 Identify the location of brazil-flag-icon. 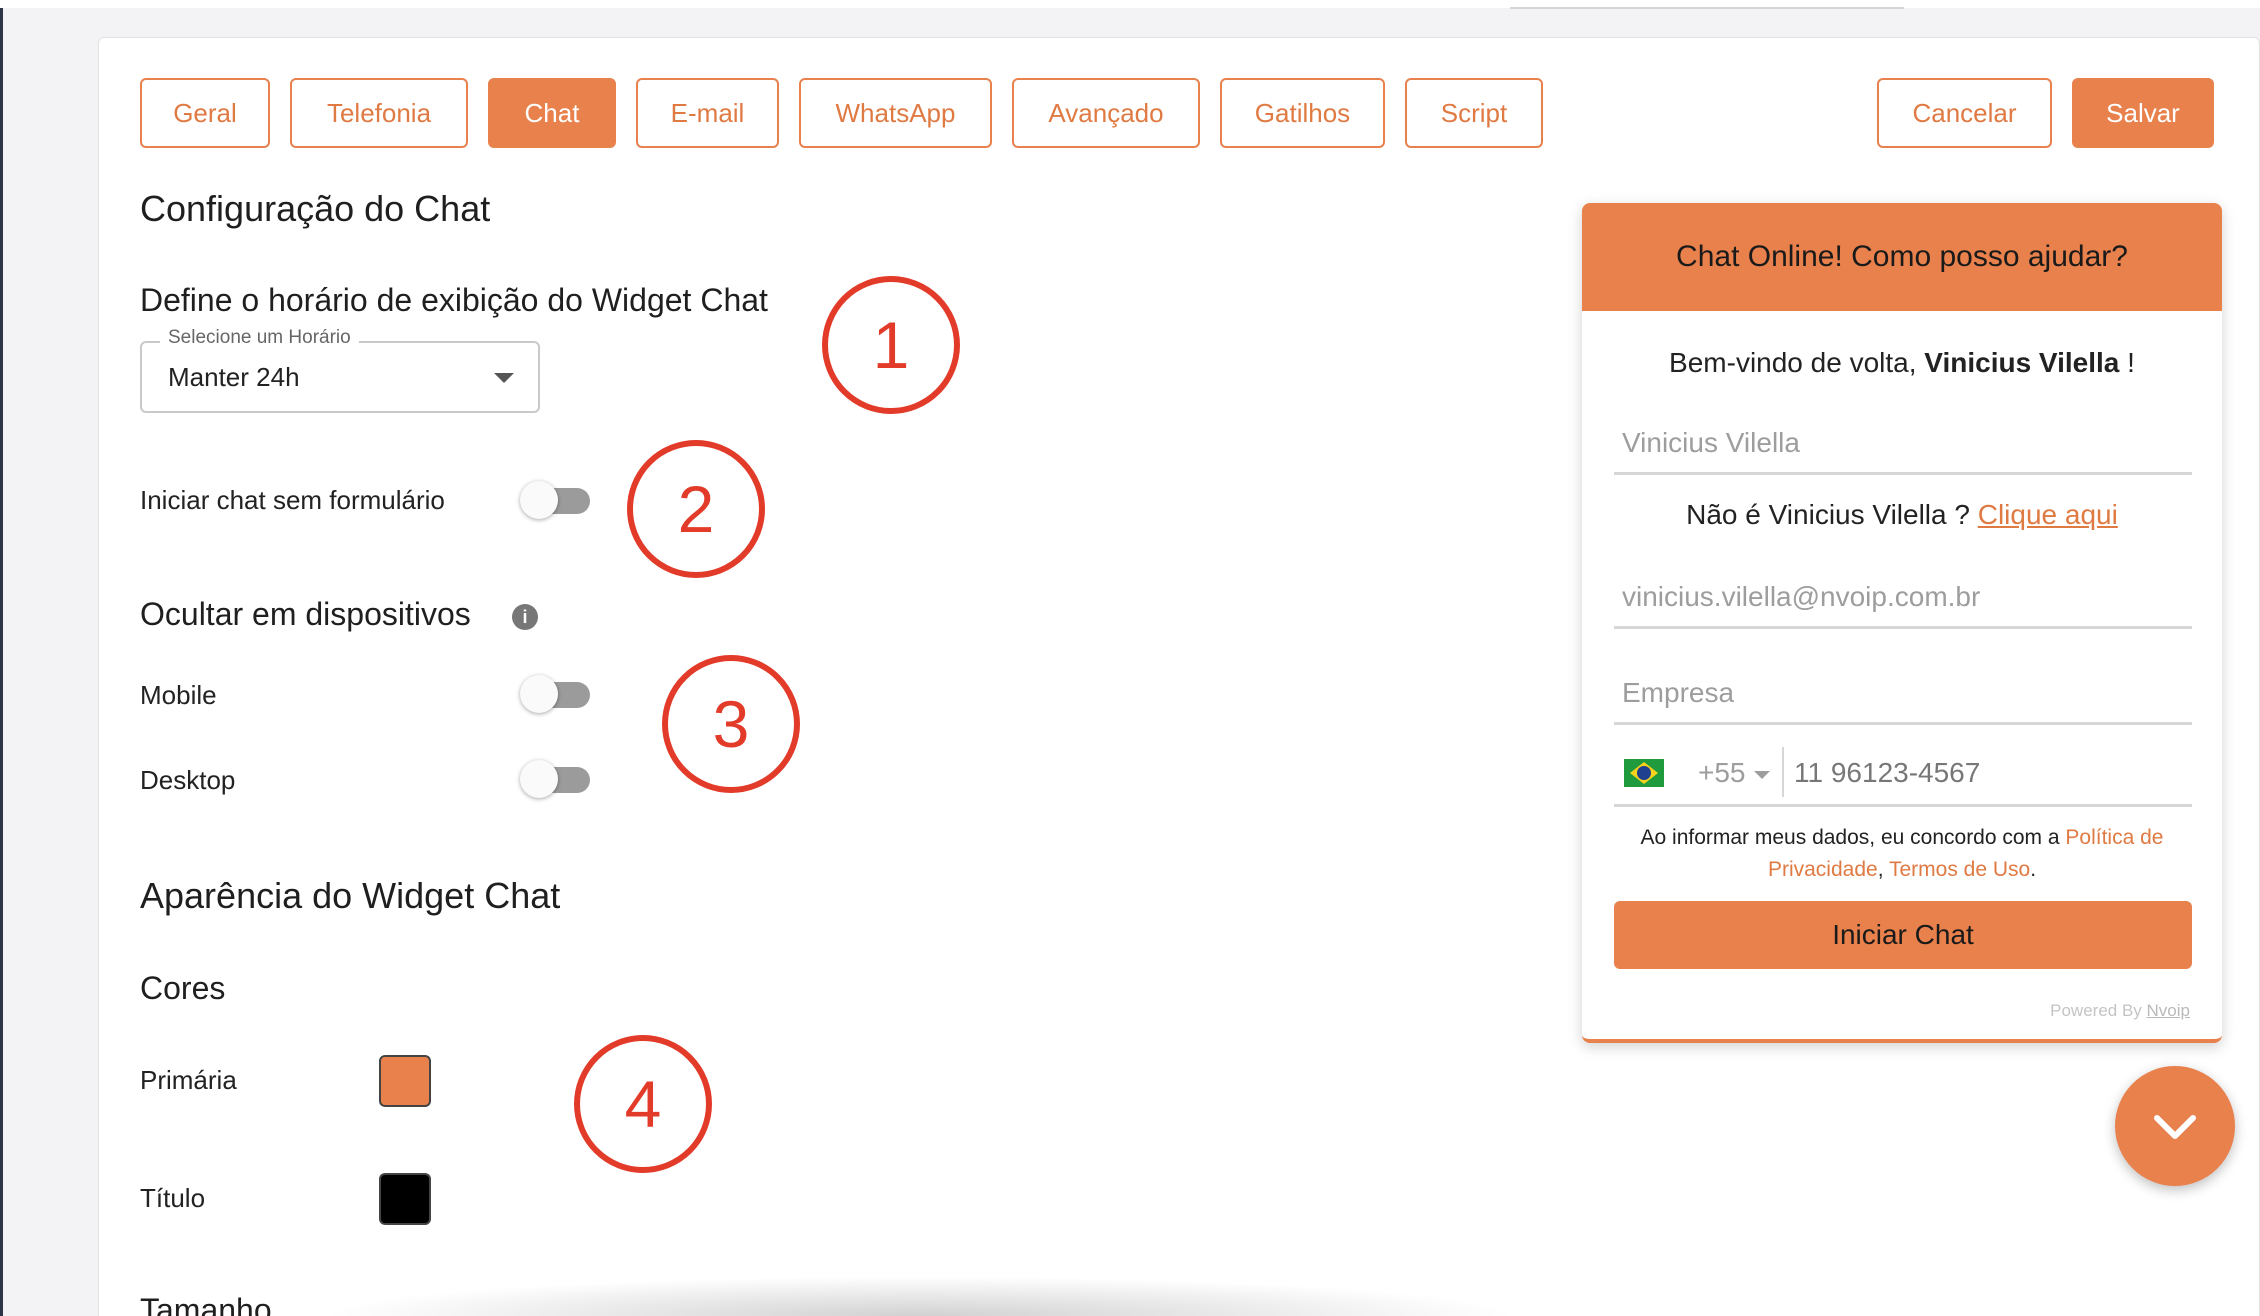
(1644, 773).